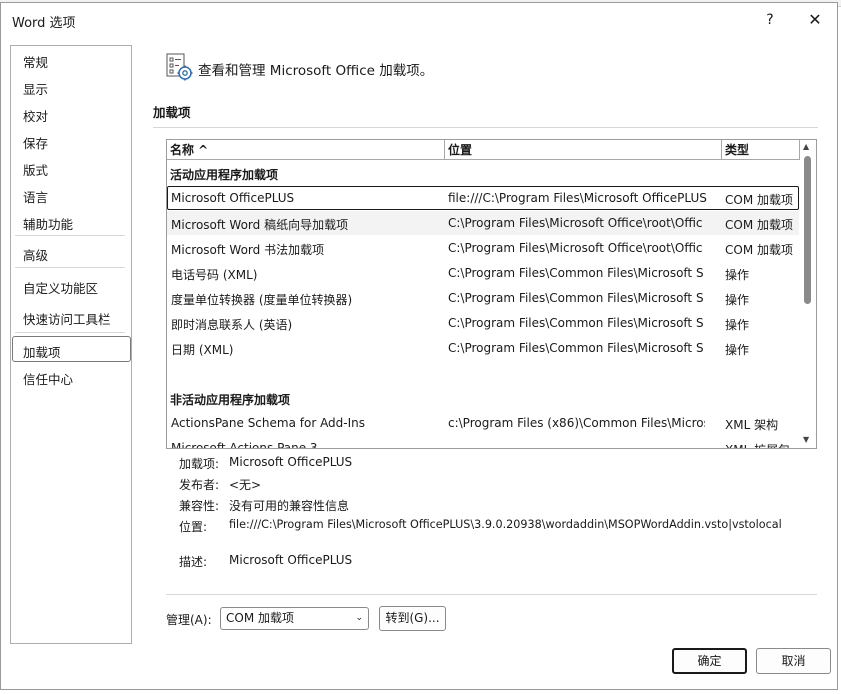 The image size is (841, 694). Describe the element at coordinates (35, 61) in the screenshot. I see `nav-item-general: 常规` at that location.